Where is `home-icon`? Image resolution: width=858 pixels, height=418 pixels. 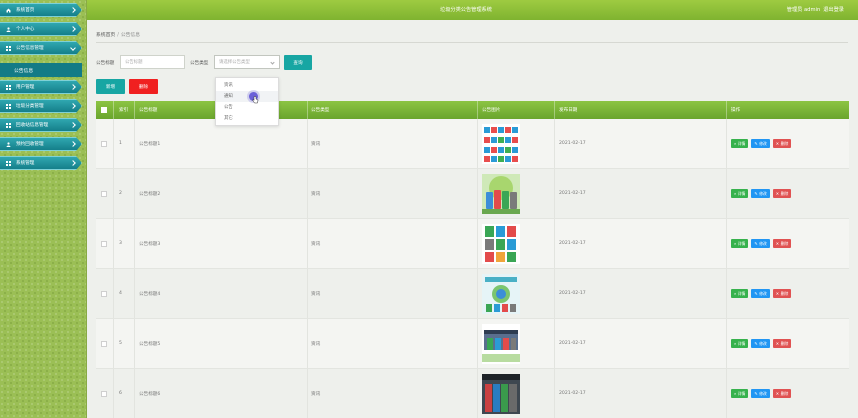 home-icon is located at coordinates (8, 10).